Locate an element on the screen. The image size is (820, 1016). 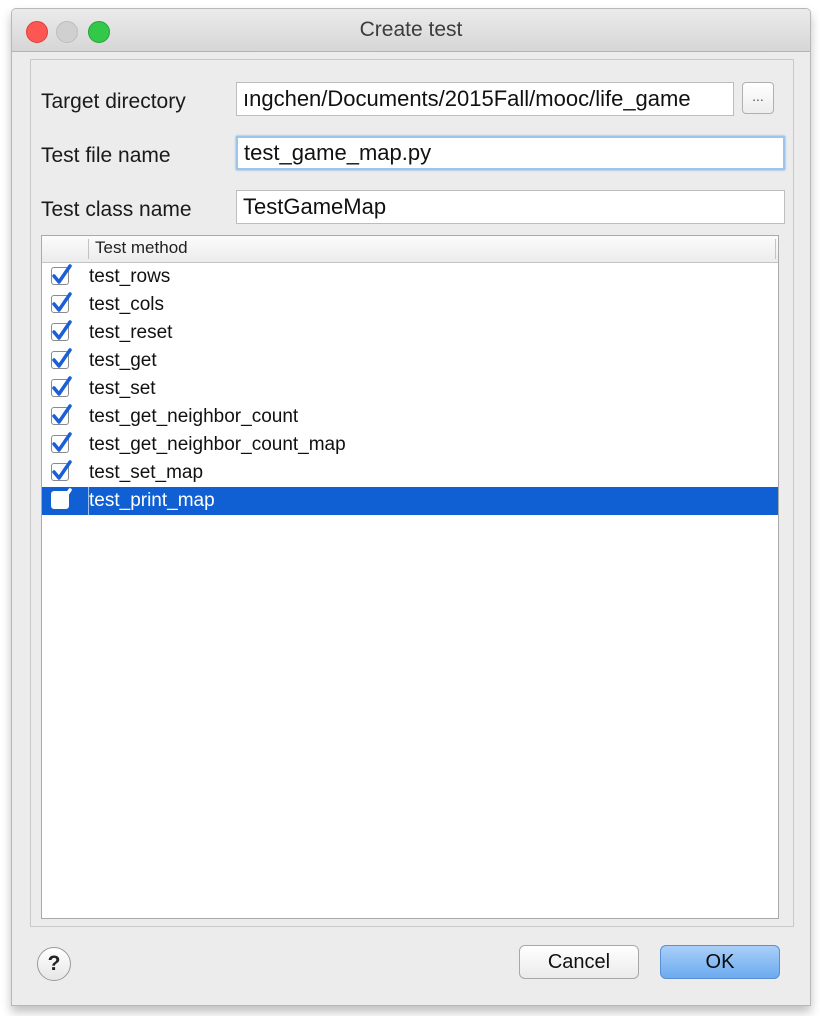
help-icon: ? is located at coordinates (54, 963).